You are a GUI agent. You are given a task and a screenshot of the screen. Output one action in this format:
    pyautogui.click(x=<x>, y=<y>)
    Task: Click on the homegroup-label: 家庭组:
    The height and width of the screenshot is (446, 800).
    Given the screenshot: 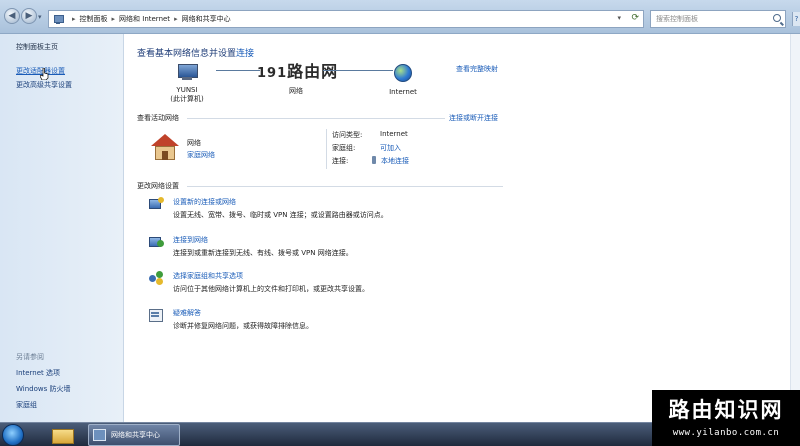 What is the action you would take?
    pyautogui.click(x=344, y=148)
    